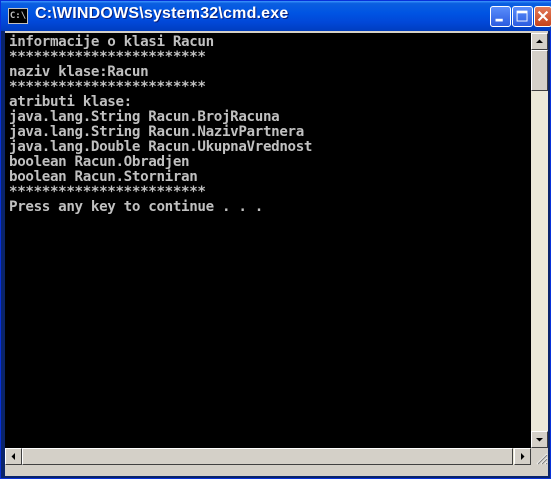 This screenshot has width=551, height=479. I want to click on console-line: boolean Racun.Storniran, so click(103, 177).